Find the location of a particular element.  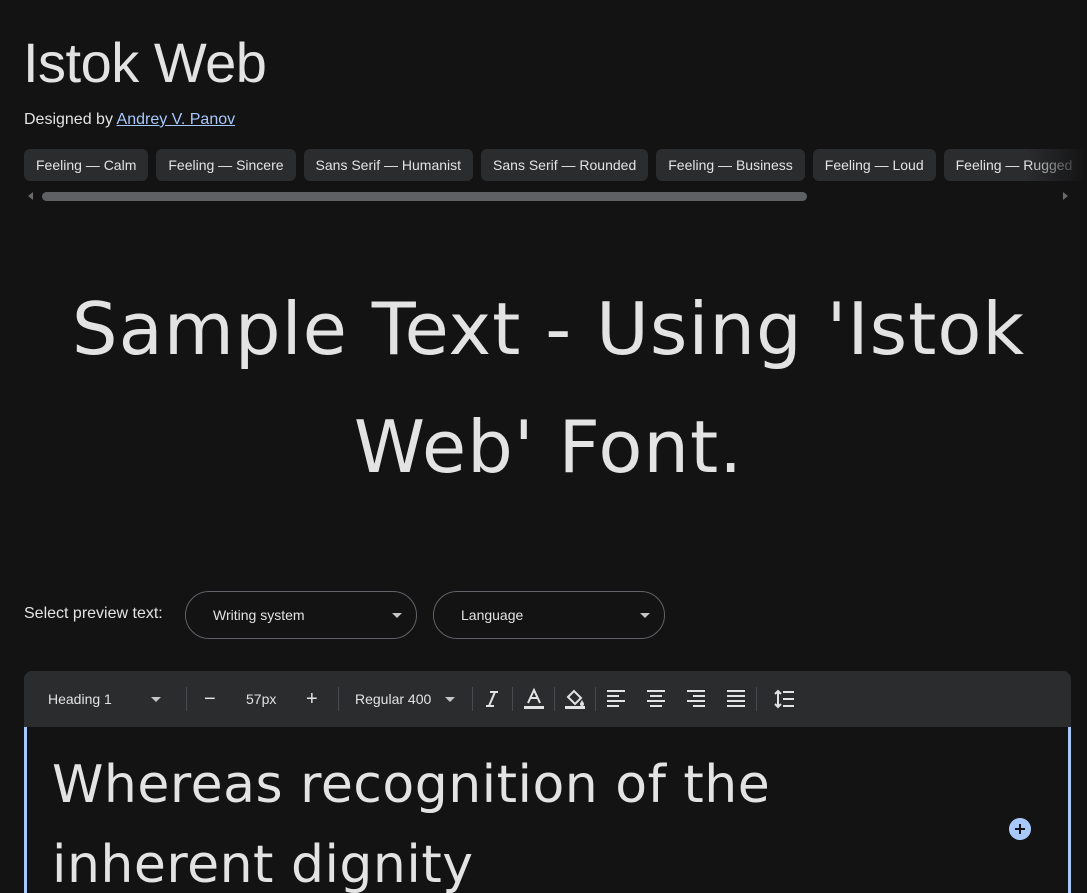

weight-dropdown: Regular 400 is located at coordinates (407, 699).